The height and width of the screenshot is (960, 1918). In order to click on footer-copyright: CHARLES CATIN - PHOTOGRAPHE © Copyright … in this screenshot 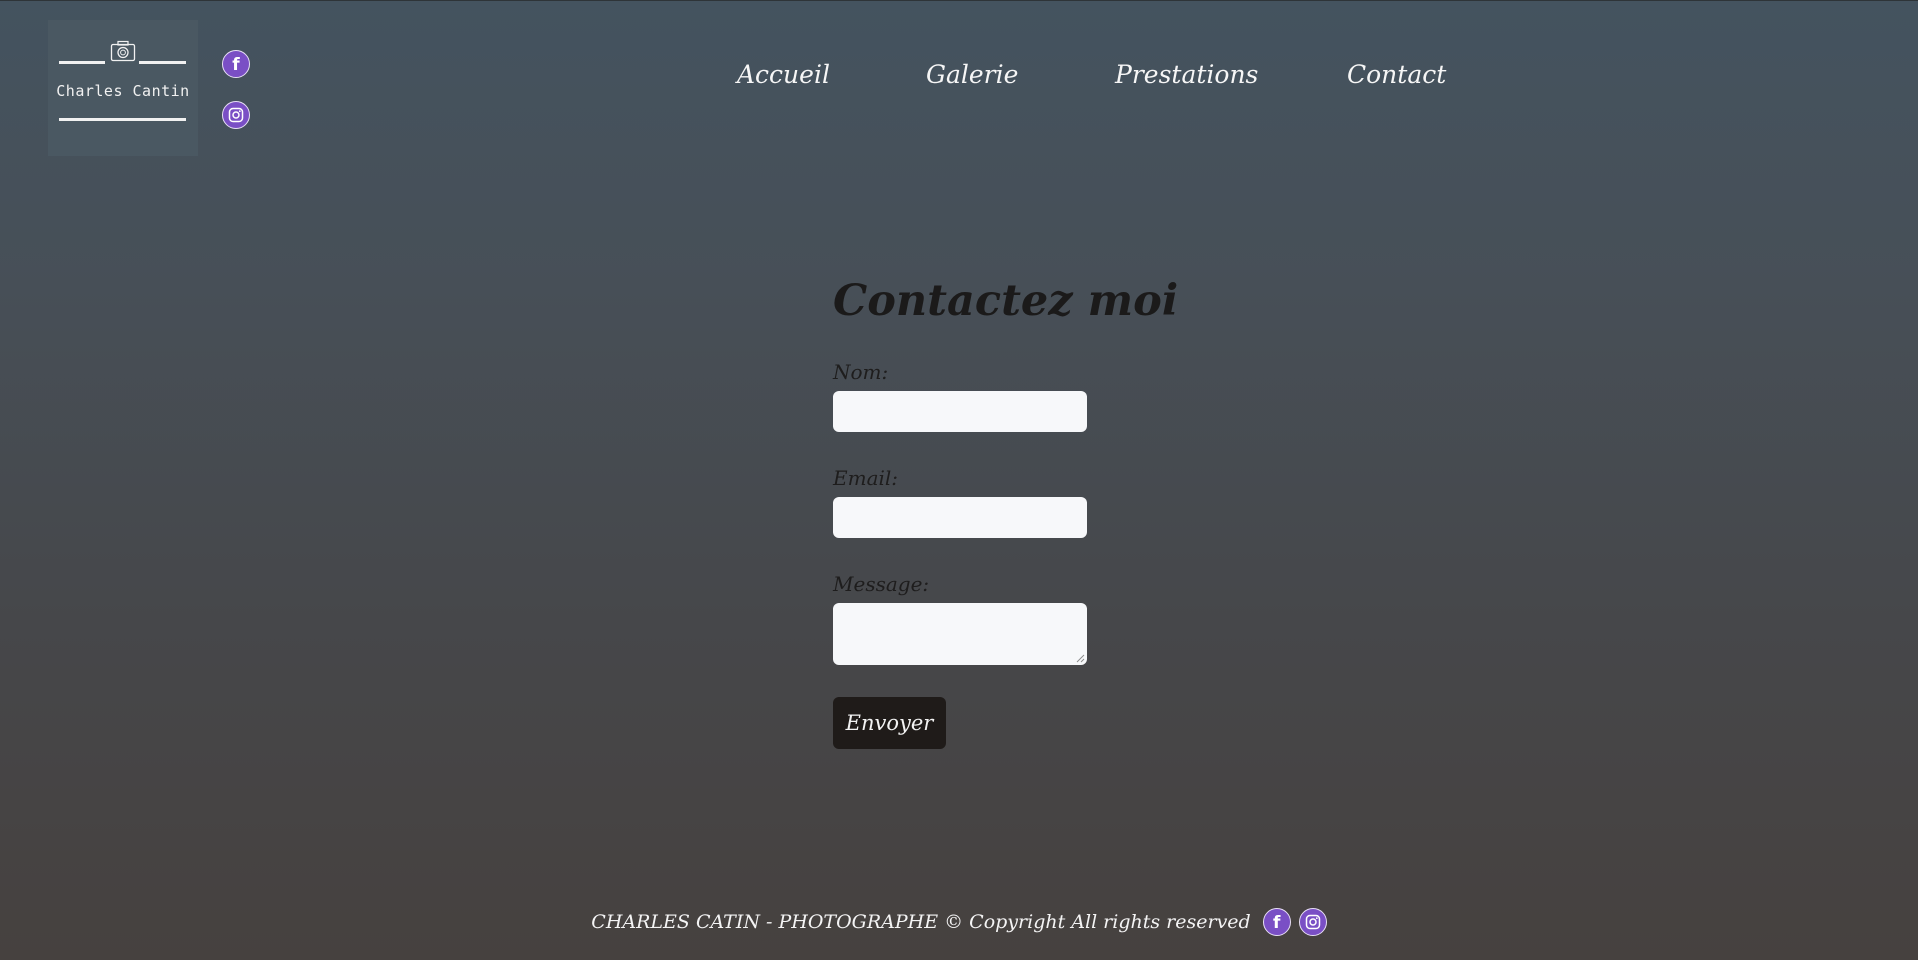, I will do `click(921, 922)`.